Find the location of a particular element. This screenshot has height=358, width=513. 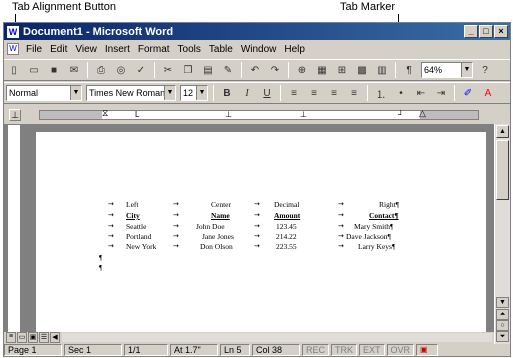

status-ext: EXT is located at coordinates (372, 350).